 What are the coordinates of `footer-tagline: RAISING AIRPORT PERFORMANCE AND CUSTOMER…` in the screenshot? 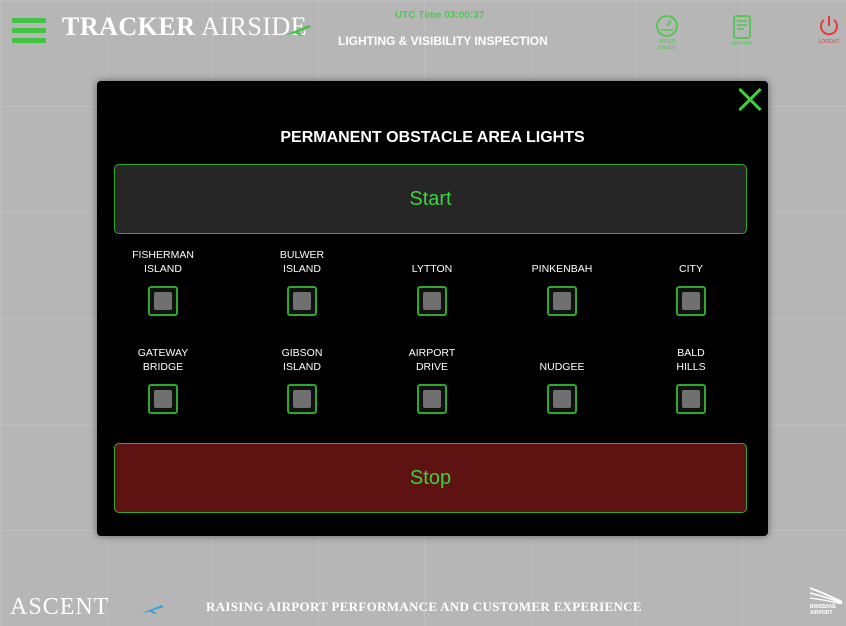 It's located at (424, 606).